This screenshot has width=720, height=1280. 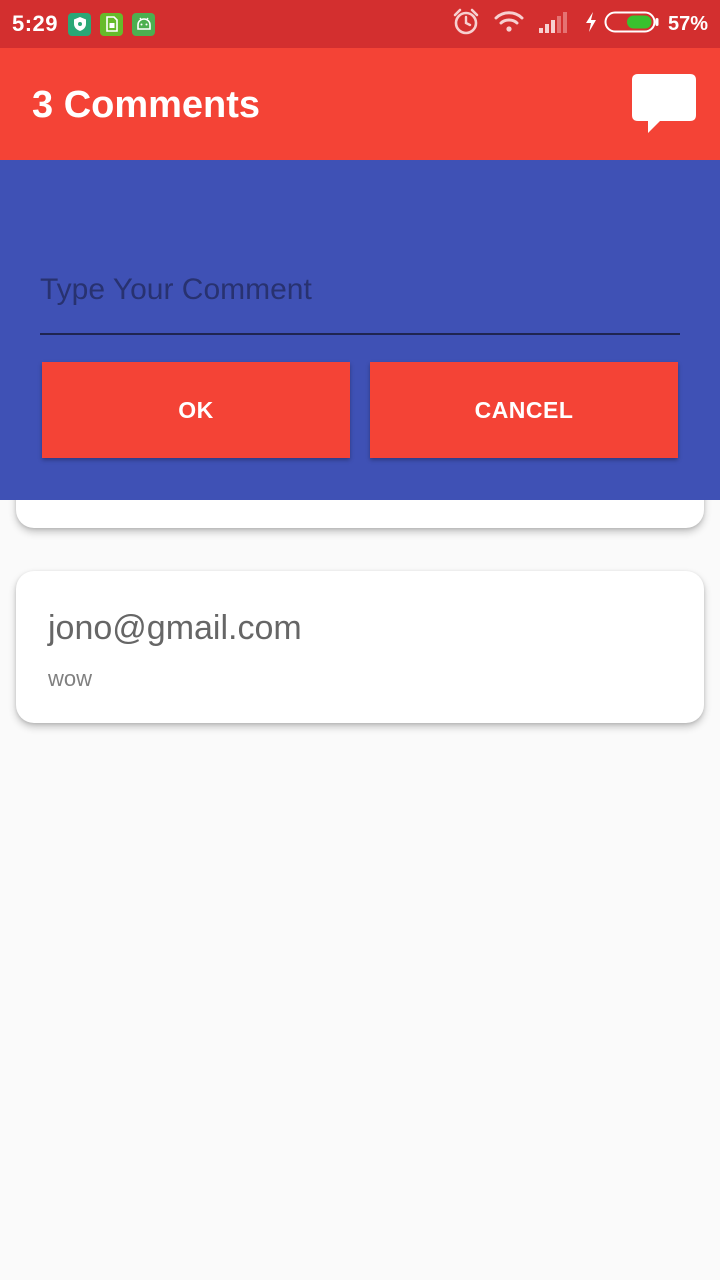 I want to click on comment-text: wow, so click(x=70, y=678).